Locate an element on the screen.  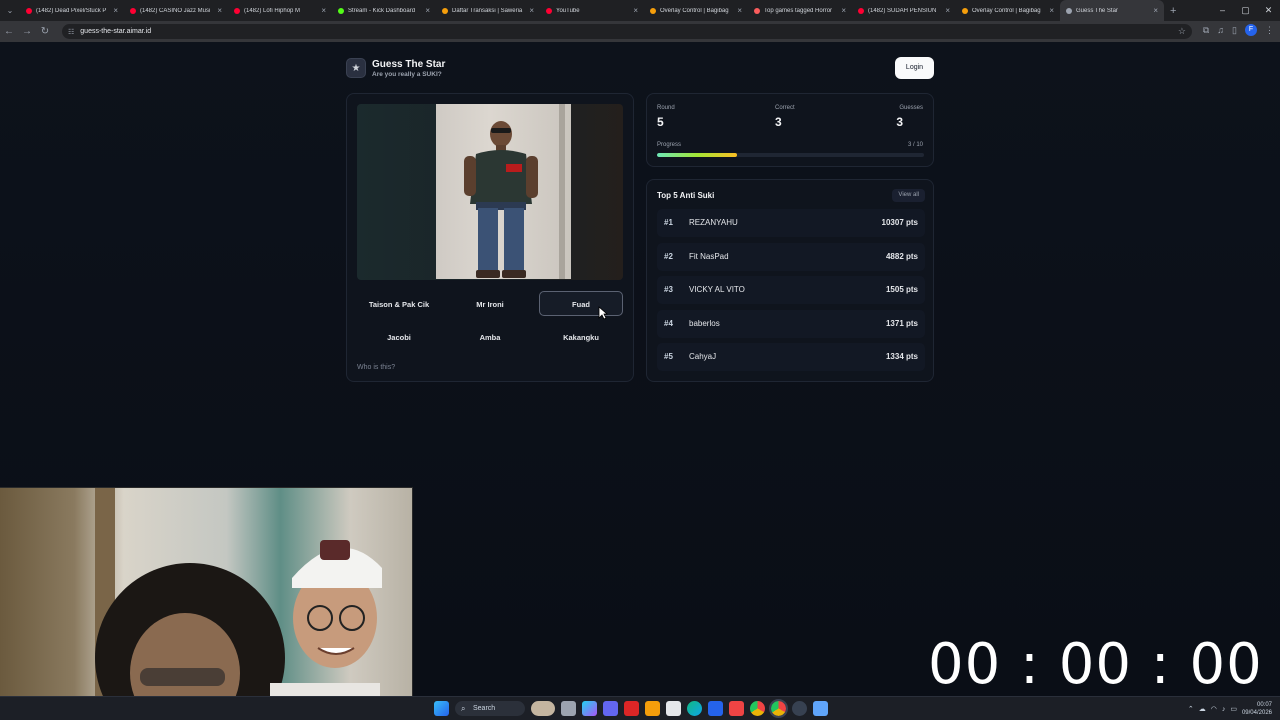
browser-tab: (1482) Dead Pixel/Stuck P × is located at coordinates (72, 10).